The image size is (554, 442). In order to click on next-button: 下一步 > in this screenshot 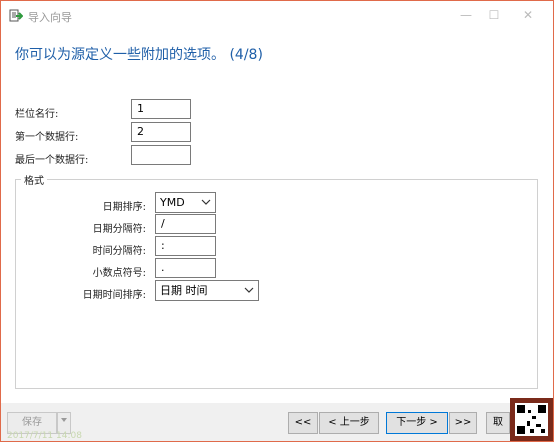, I will do `click(417, 423)`.